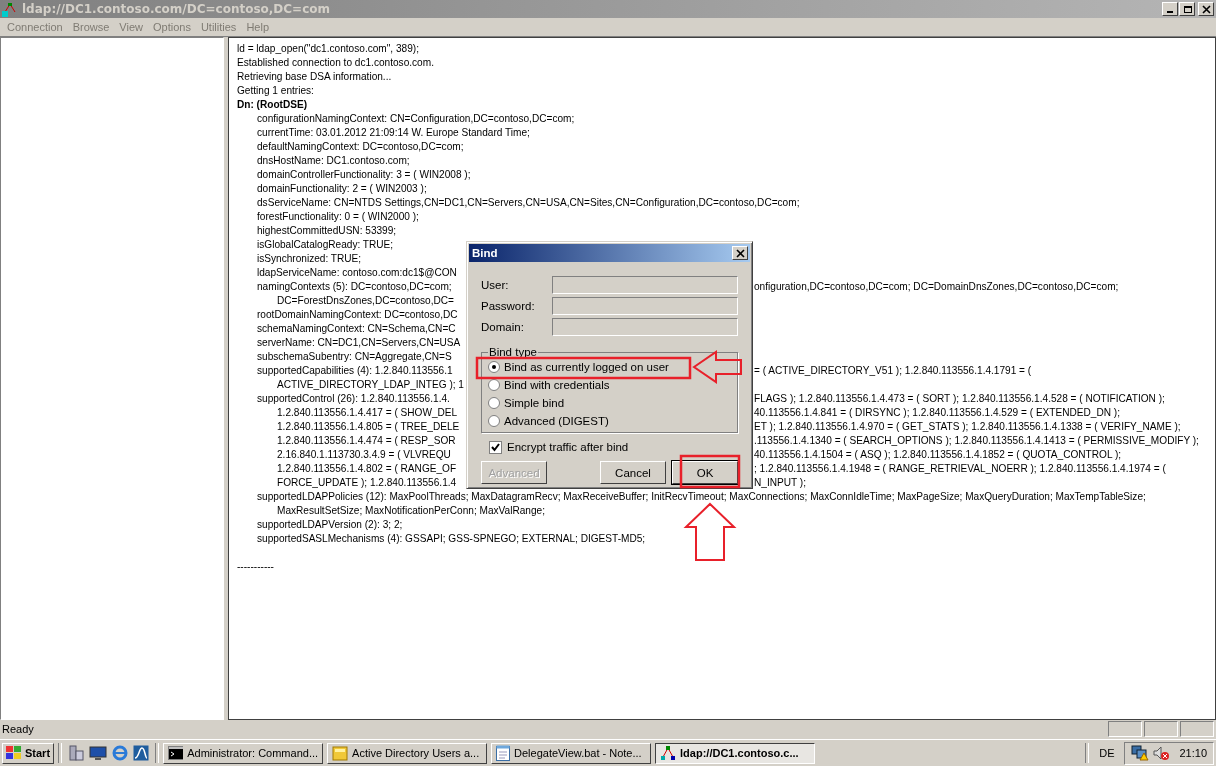 The width and height of the screenshot is (1216, 766). What do you see at coordinates (367, 468) in the screenshot?
I see `output-line: 1.2.840.113556.1.4.802 = ( RANGE_OF` at bounding box center [367, 468].